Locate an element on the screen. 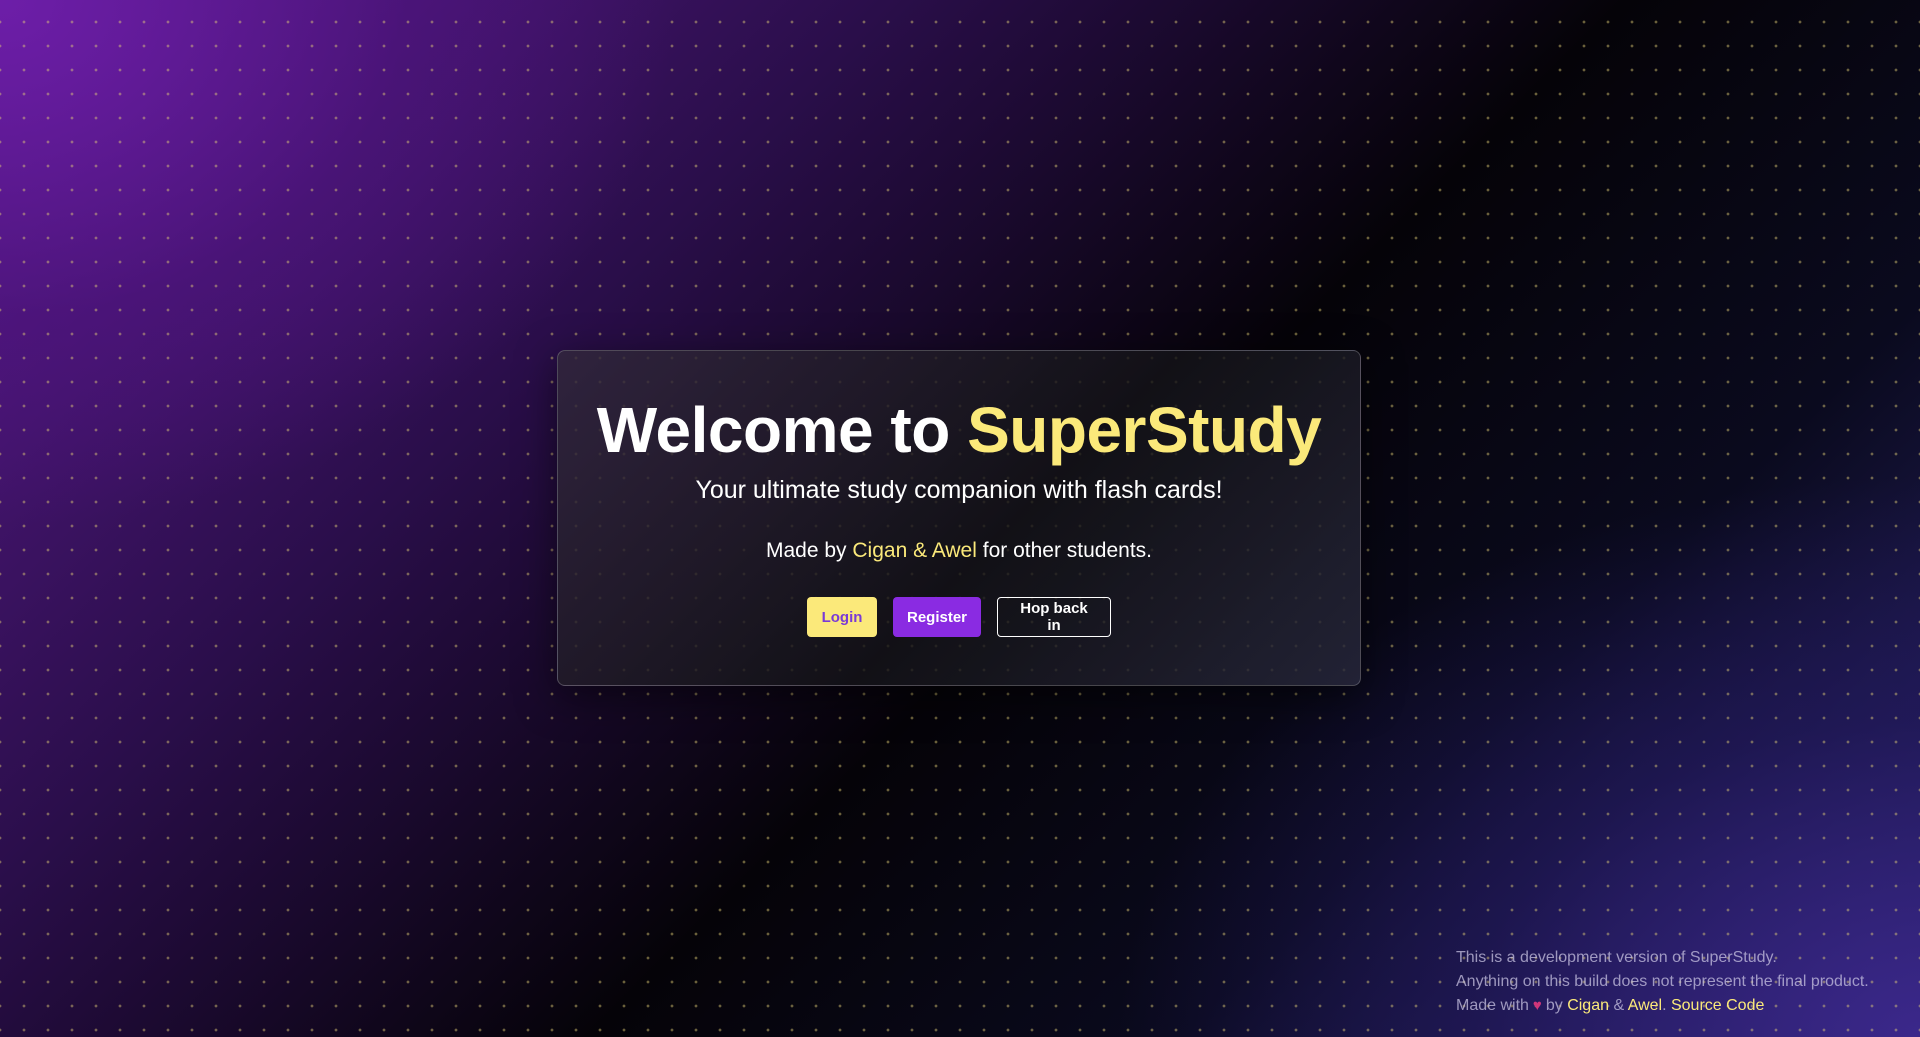  period-text: . is located at coordinates (1664, 1005).